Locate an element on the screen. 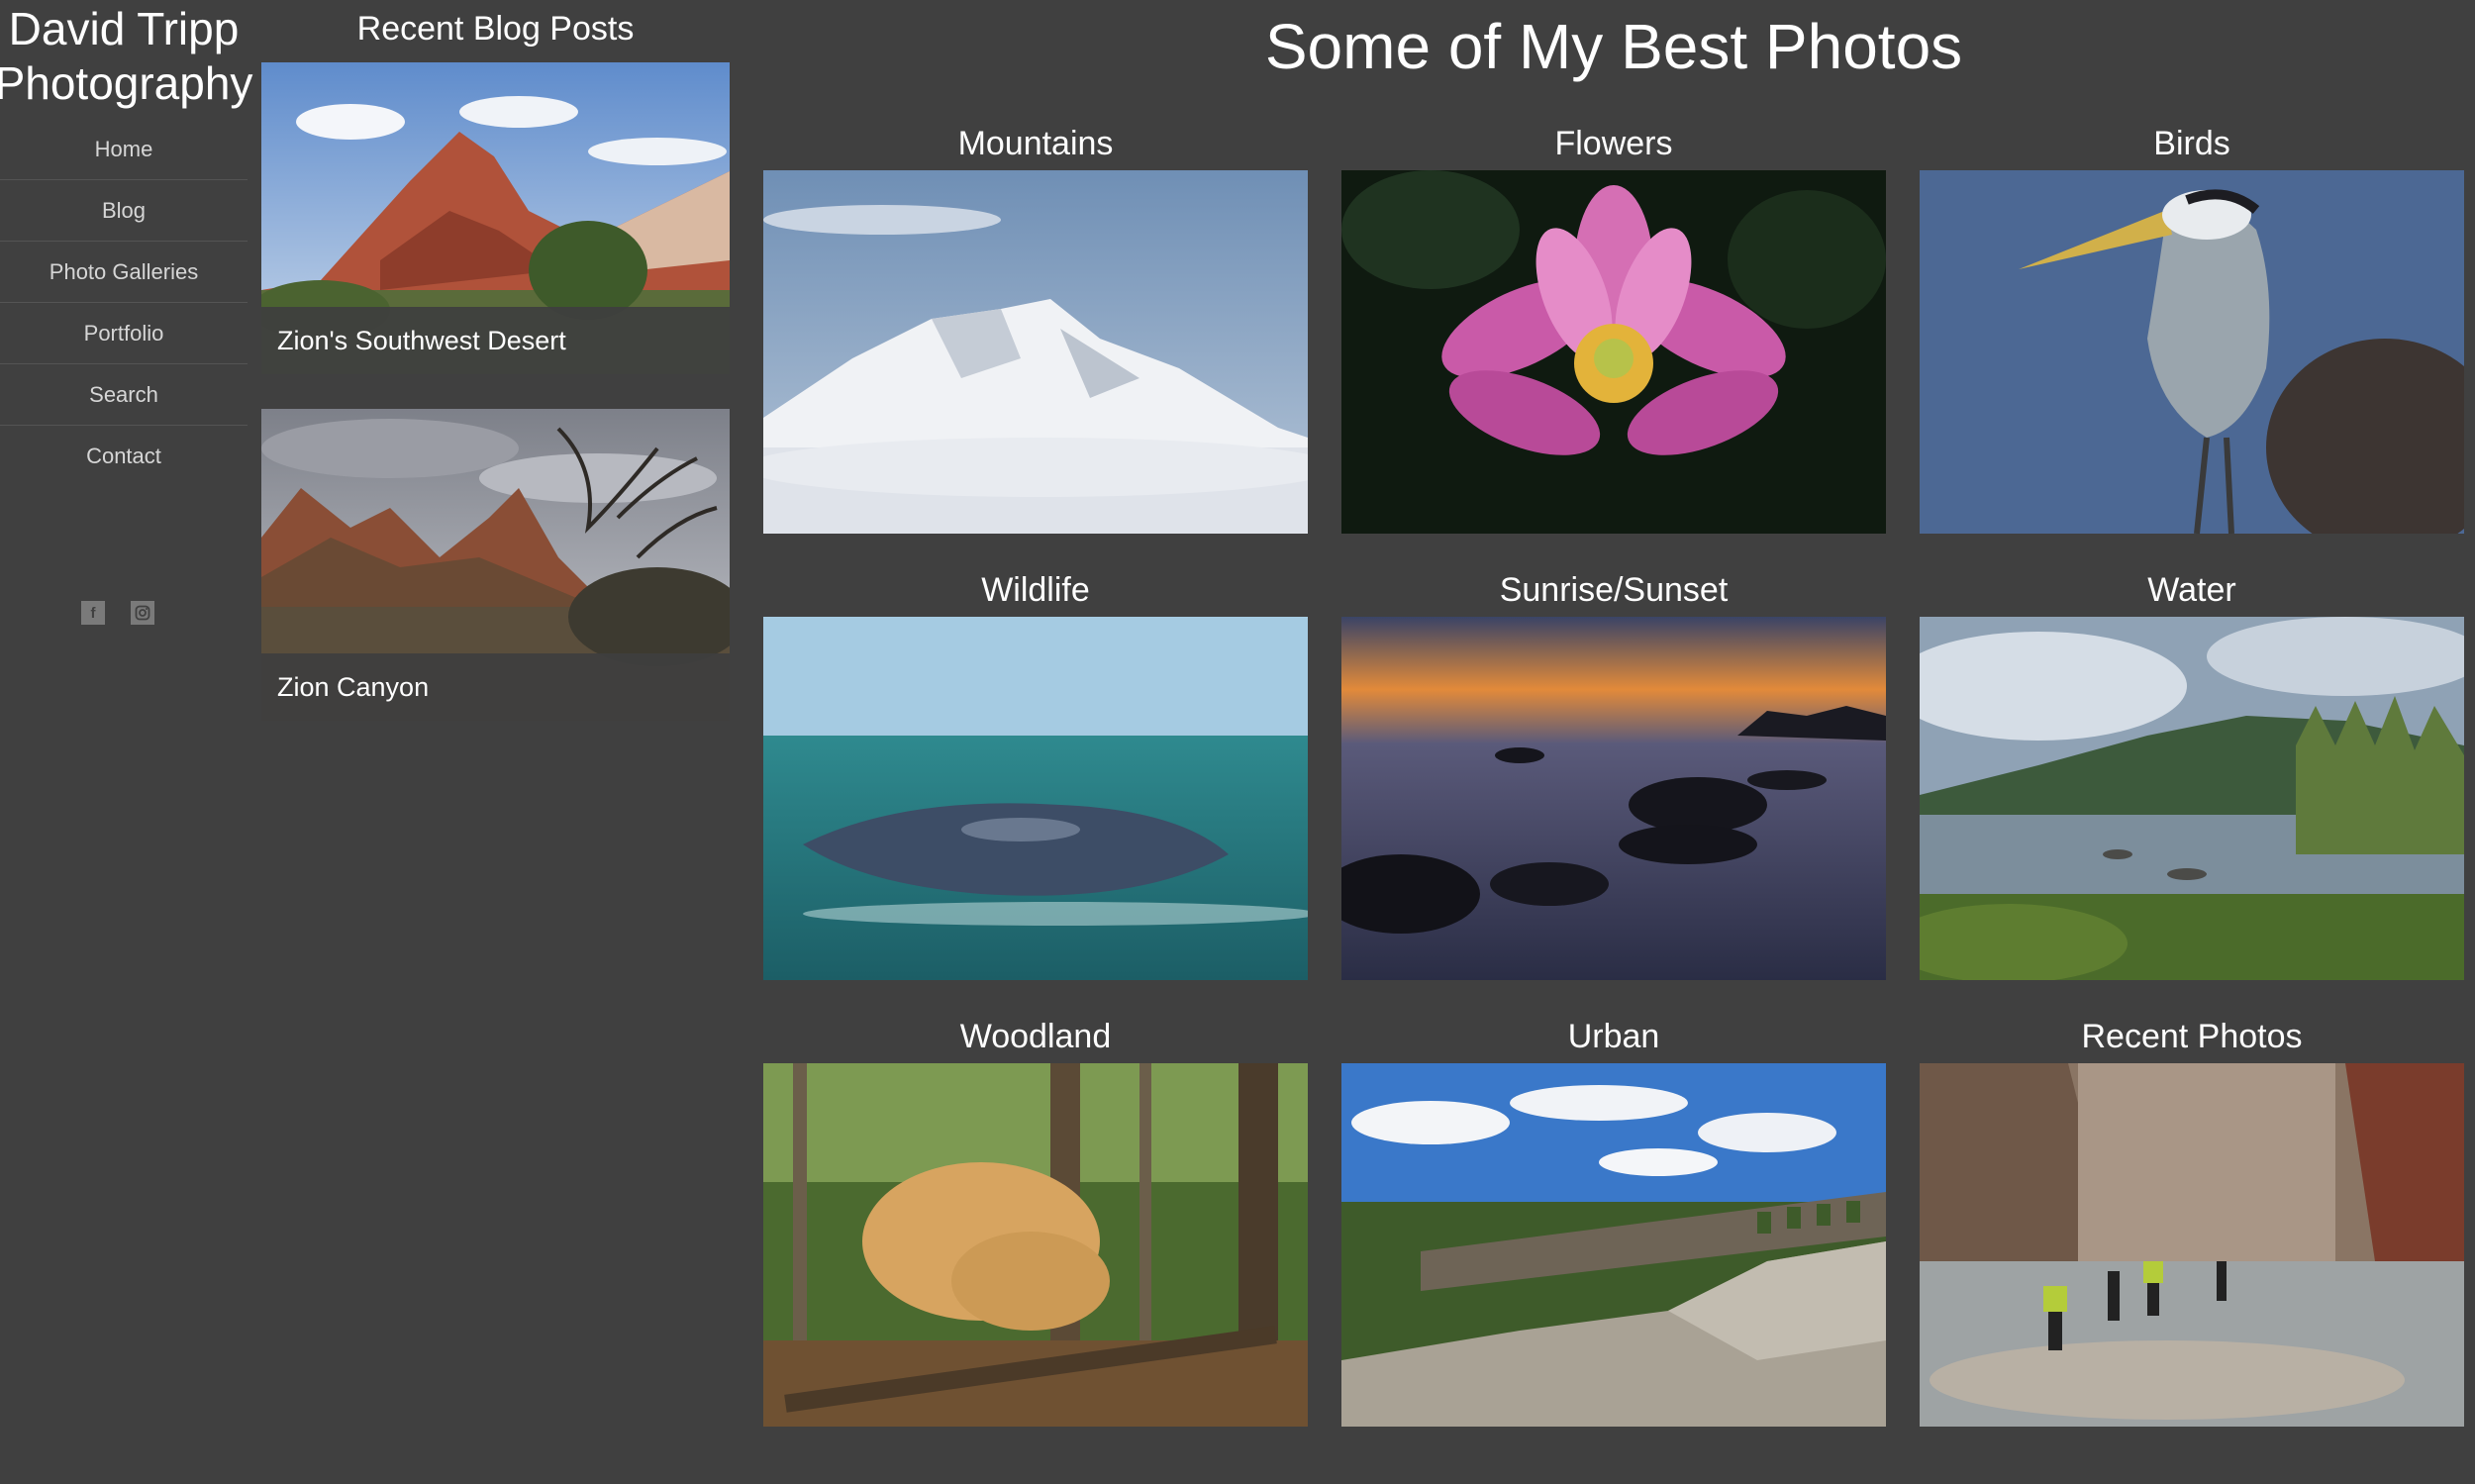 The width and height of the screenshot is (2475, 1484). gallery-label: Urban is located at coordinates (1613, 1036).